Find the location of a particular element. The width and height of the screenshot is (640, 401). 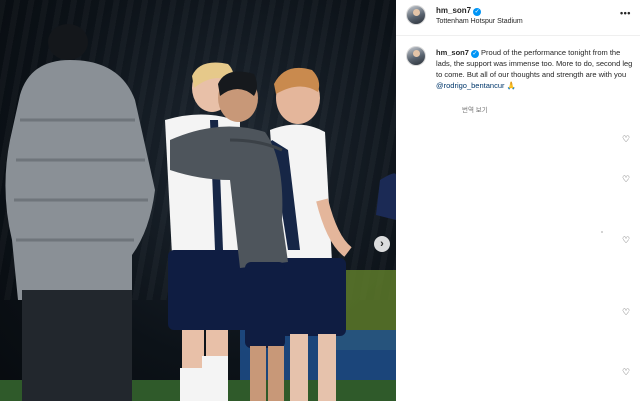

caption-mention-link: @rodrigo_bentancur is located at coordinates (470, 85).